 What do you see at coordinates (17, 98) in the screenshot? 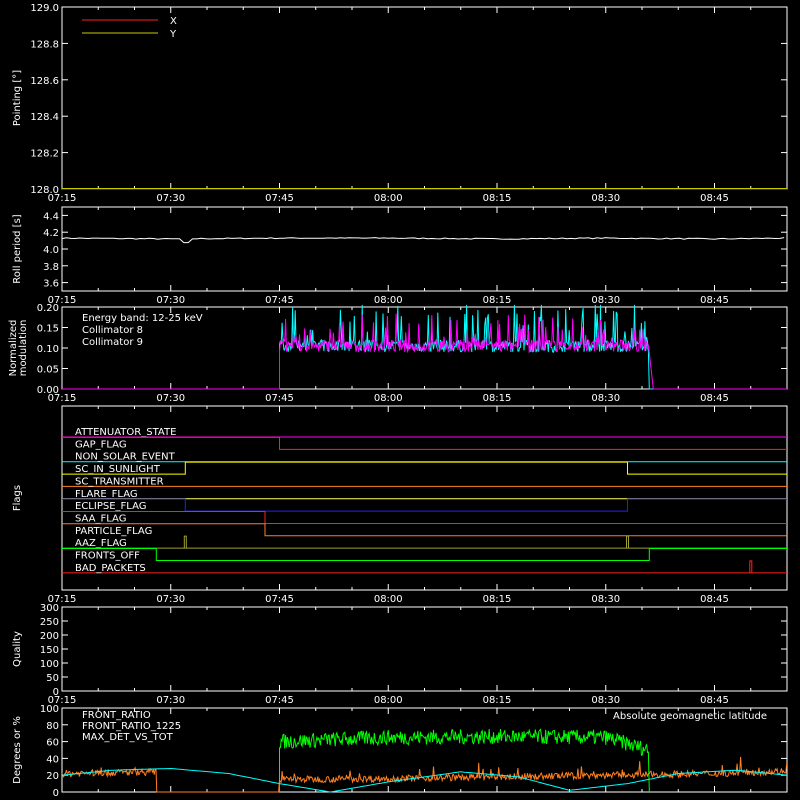
I see `panel-0-ylabel: Pointing [°]` at bounding box center [17, 98].